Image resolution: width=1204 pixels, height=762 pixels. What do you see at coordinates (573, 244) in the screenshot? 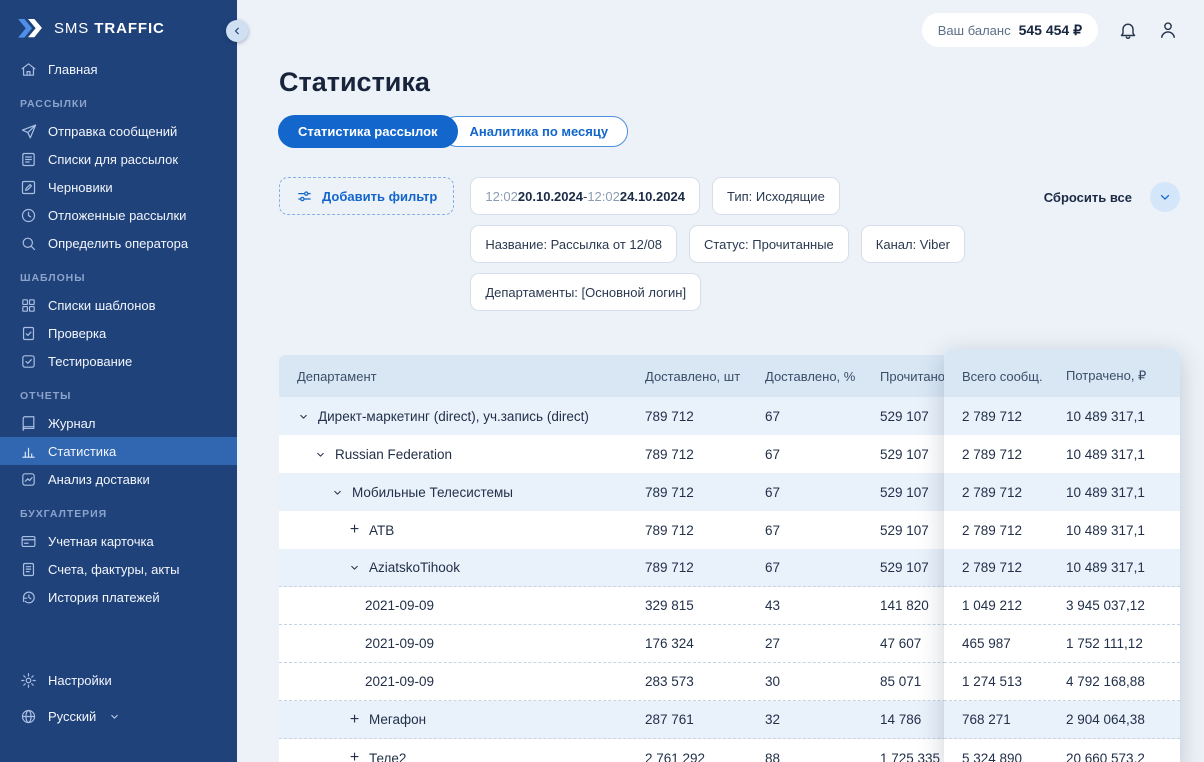
I see `filter-chip: Название: Рассылка от 12/08` at bounding box center [573, 244].